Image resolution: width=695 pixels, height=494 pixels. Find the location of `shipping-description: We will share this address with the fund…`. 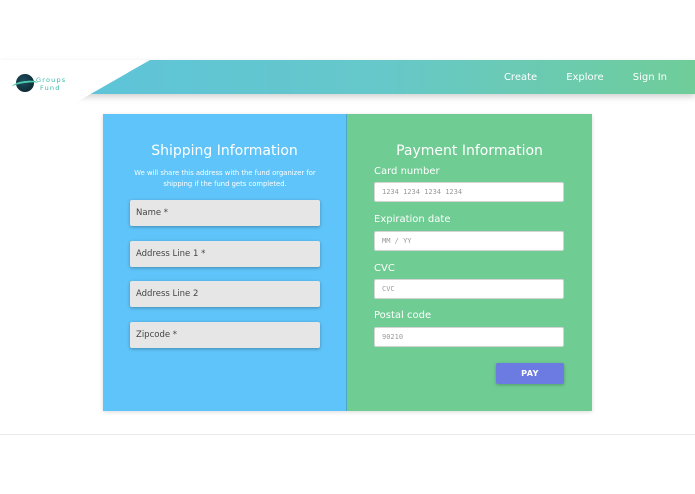

shipping-description: We will share this address with the fund… is located at coordinates (225, 178).